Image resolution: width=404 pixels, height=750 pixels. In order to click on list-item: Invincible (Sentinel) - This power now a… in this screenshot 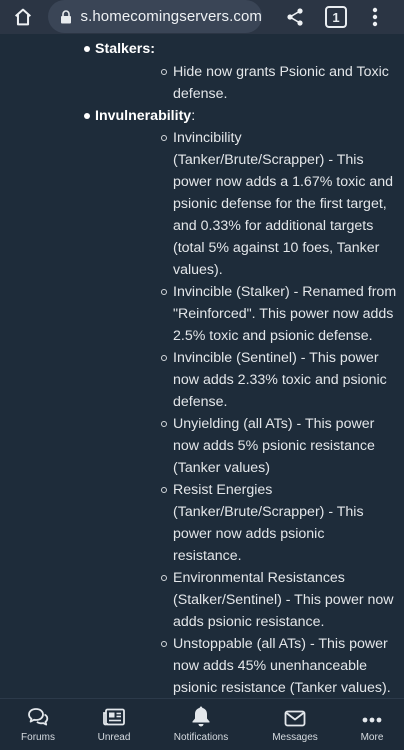, I will do `click(280, 380)`.